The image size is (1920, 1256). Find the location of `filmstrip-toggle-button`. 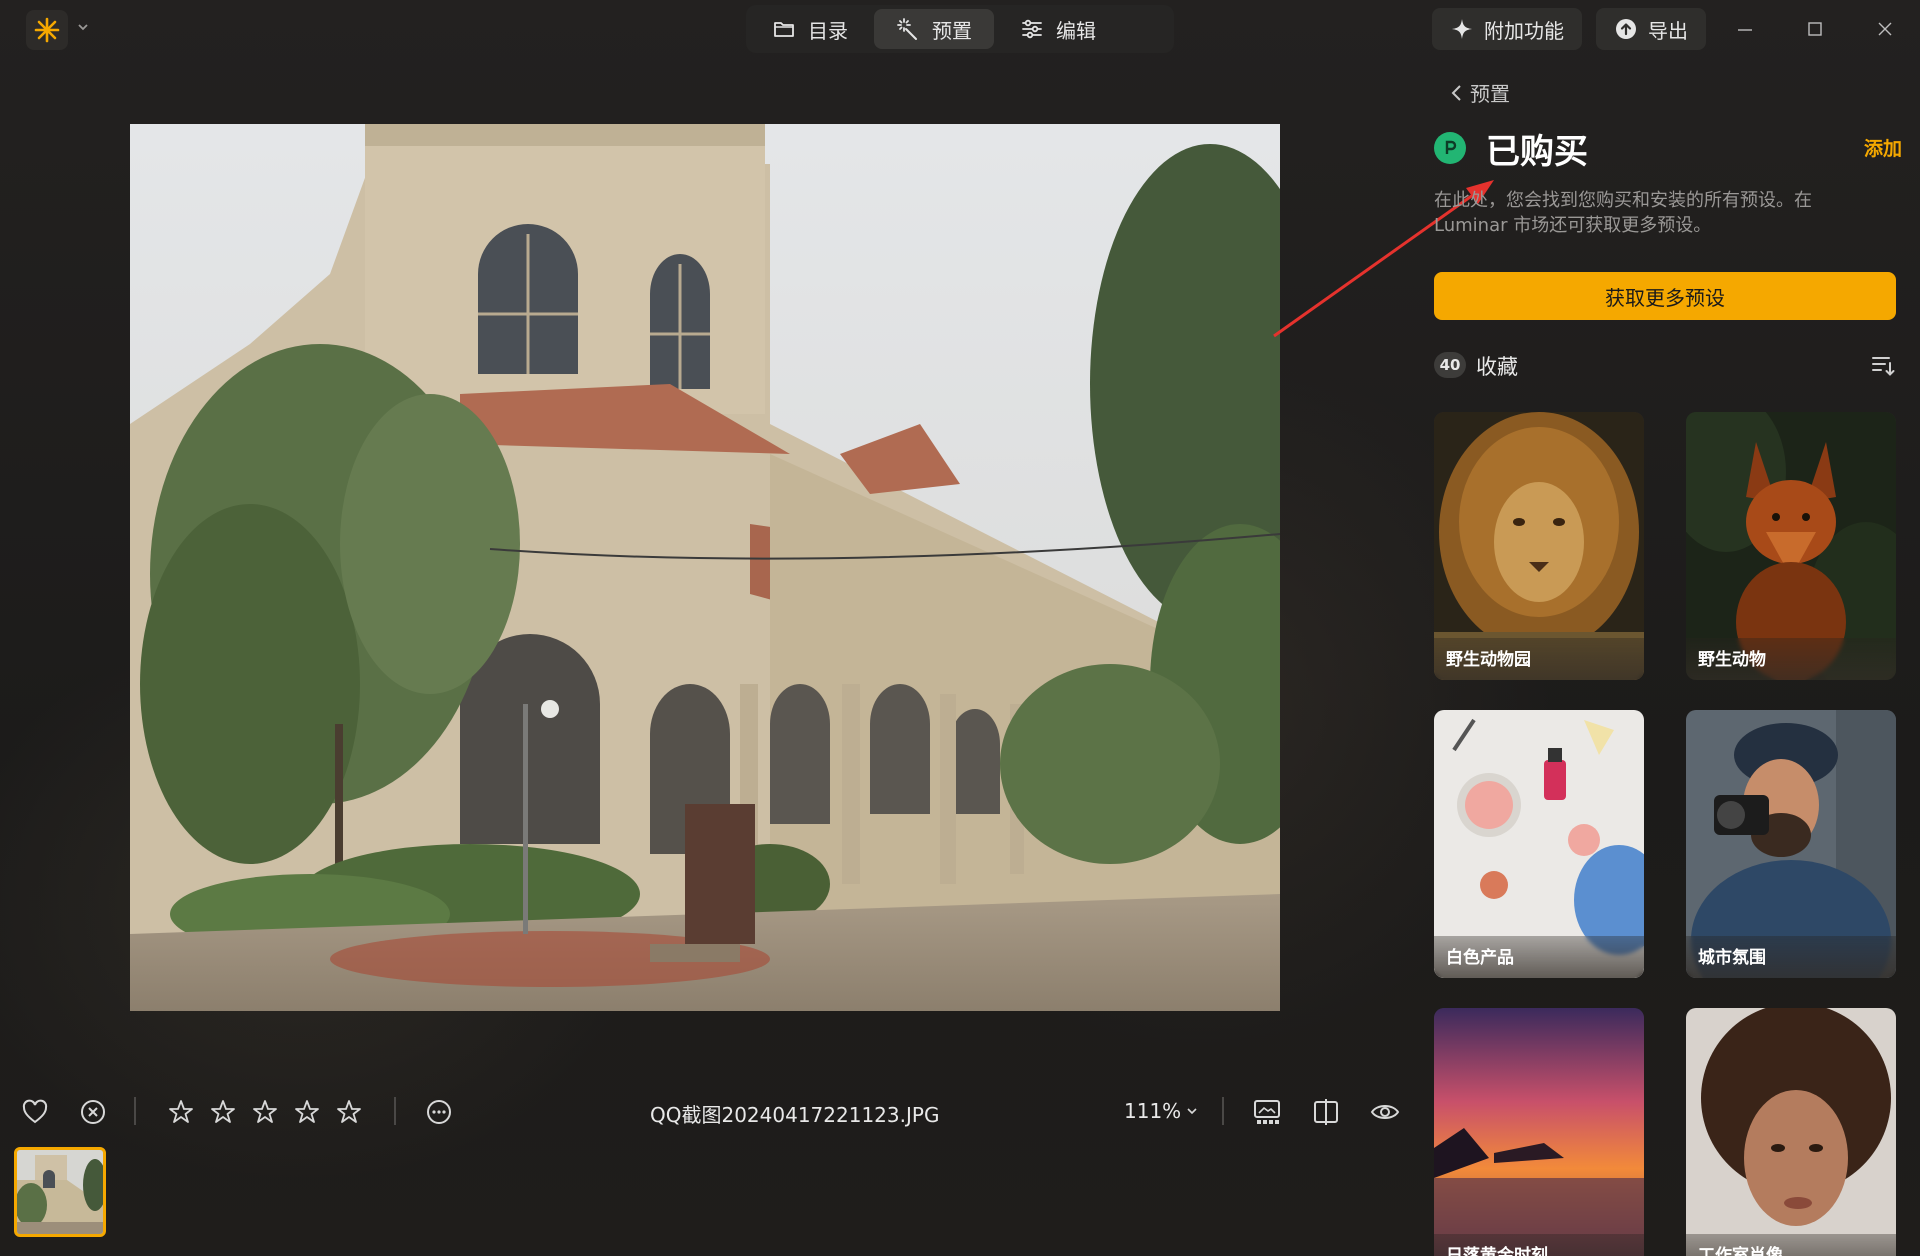

filmstrip-toggle-button is located at coordinates (1267, 1112).